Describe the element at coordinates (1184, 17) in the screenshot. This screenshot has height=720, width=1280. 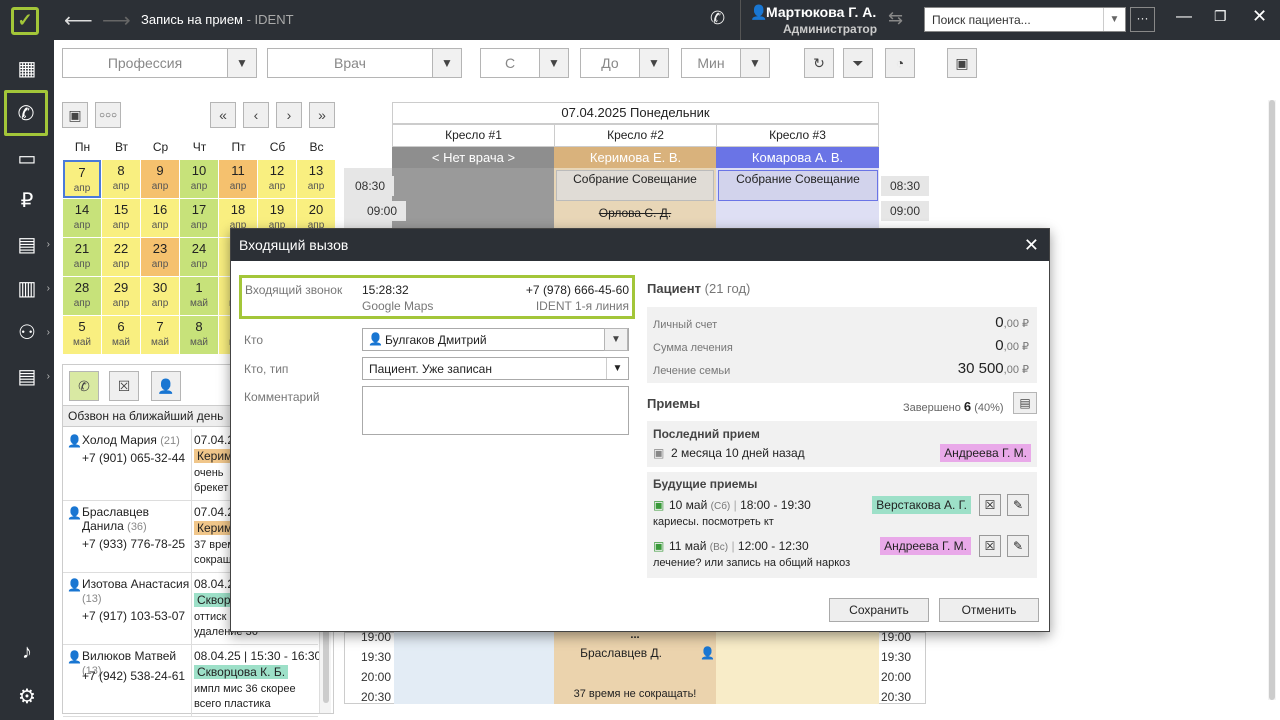
I see `minimize-button: —` at that location.